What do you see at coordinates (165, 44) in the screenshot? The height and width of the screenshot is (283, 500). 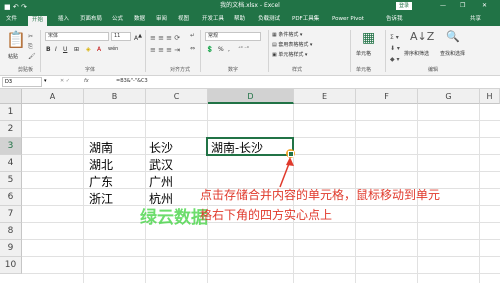 I see `alignment-icons: ≡ ≡ ≡ ⟳ ≡ ≡ ≡ ⇥` at bounding box center [165, 44].